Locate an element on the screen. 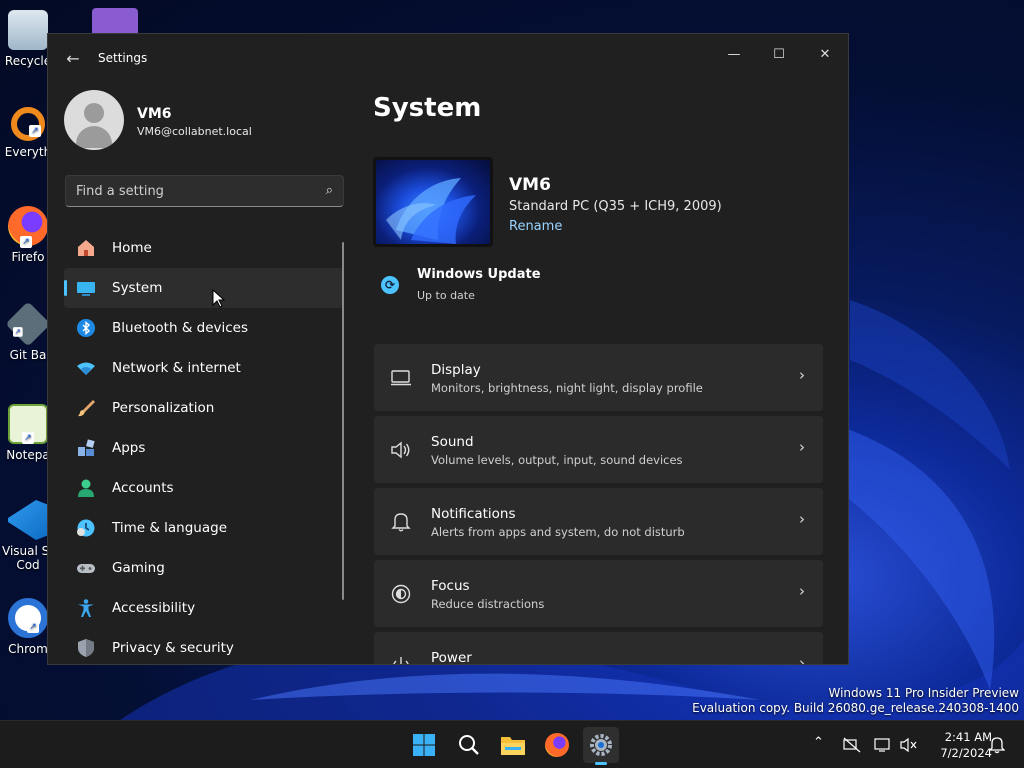 The image size is (1024, 768). window-title: Settings is located at coordinates (123, 58).